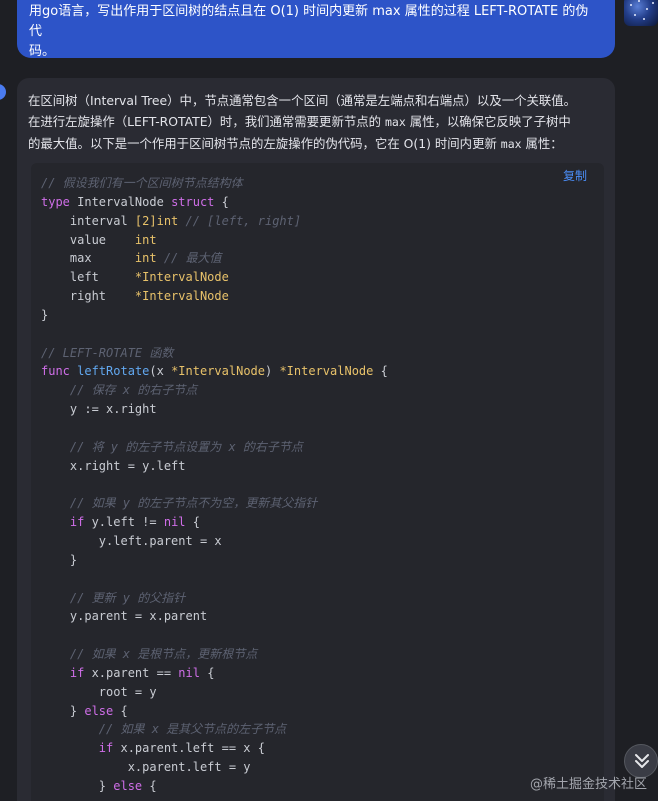 The width and height of the screenshot is (658, 801). I want to click on code-line: right *IntervalNode, so click(214, 296).